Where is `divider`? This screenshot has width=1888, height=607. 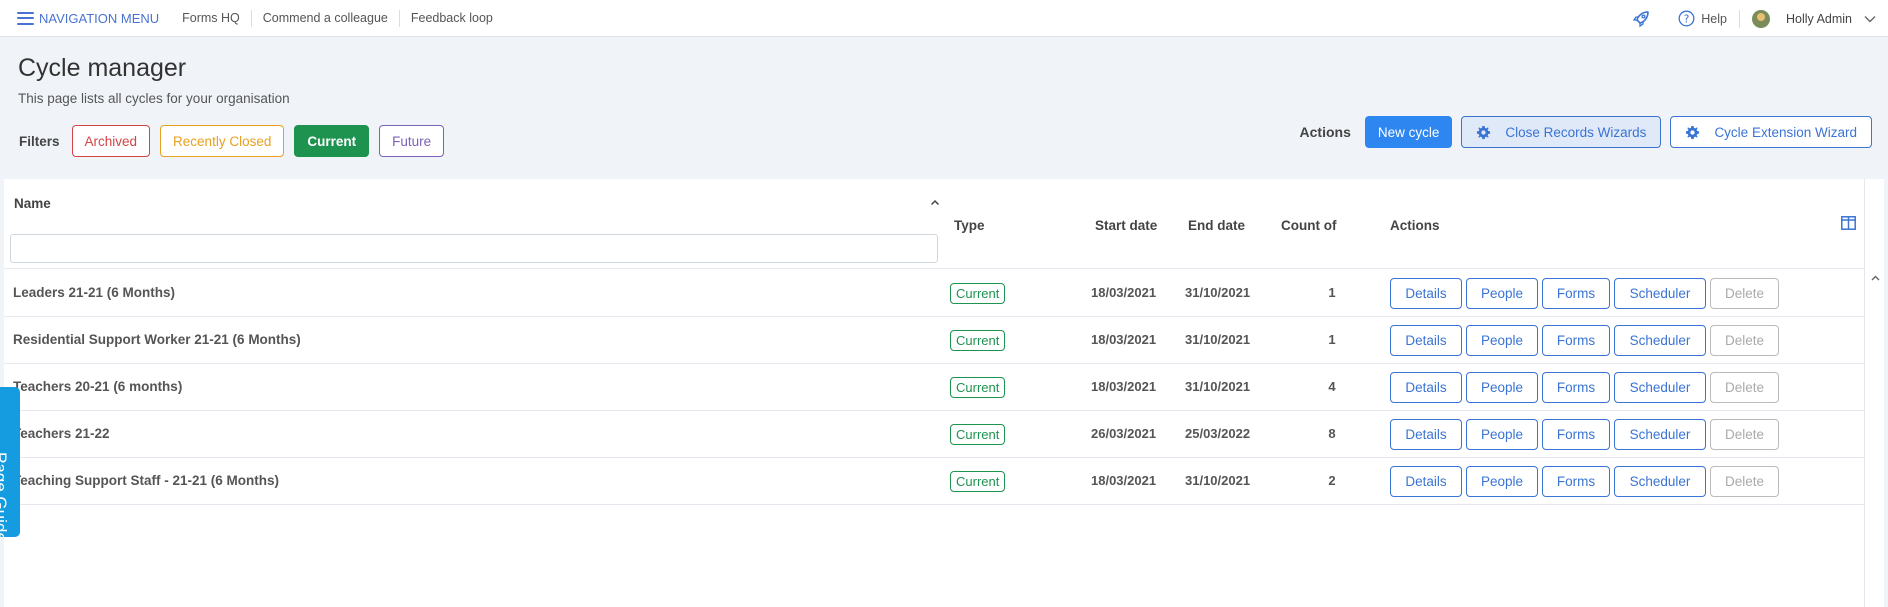
divider is located at coordinates (1739, 18).